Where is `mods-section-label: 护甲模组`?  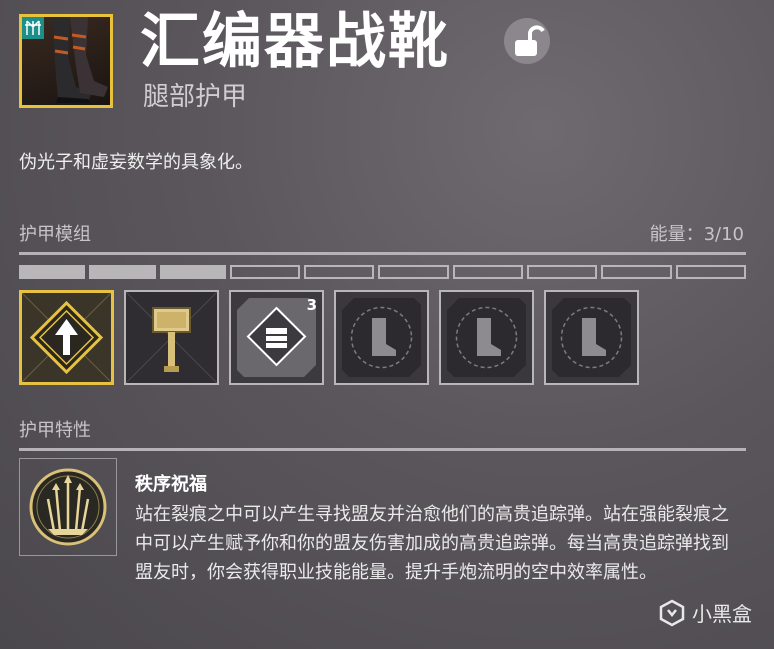
mods-section-label: 护甲模组 is located at coordinates (55, 234).